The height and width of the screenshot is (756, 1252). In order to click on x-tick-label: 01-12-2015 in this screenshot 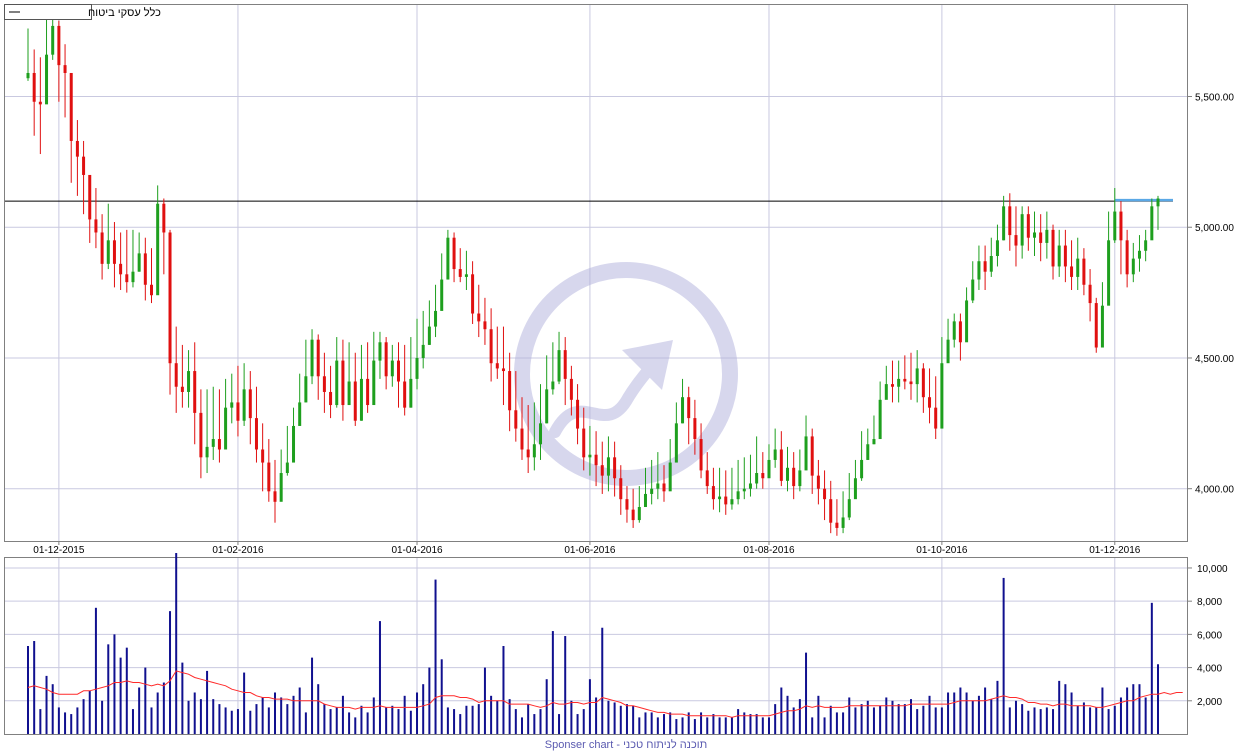, I will do `click(59, 550)`.